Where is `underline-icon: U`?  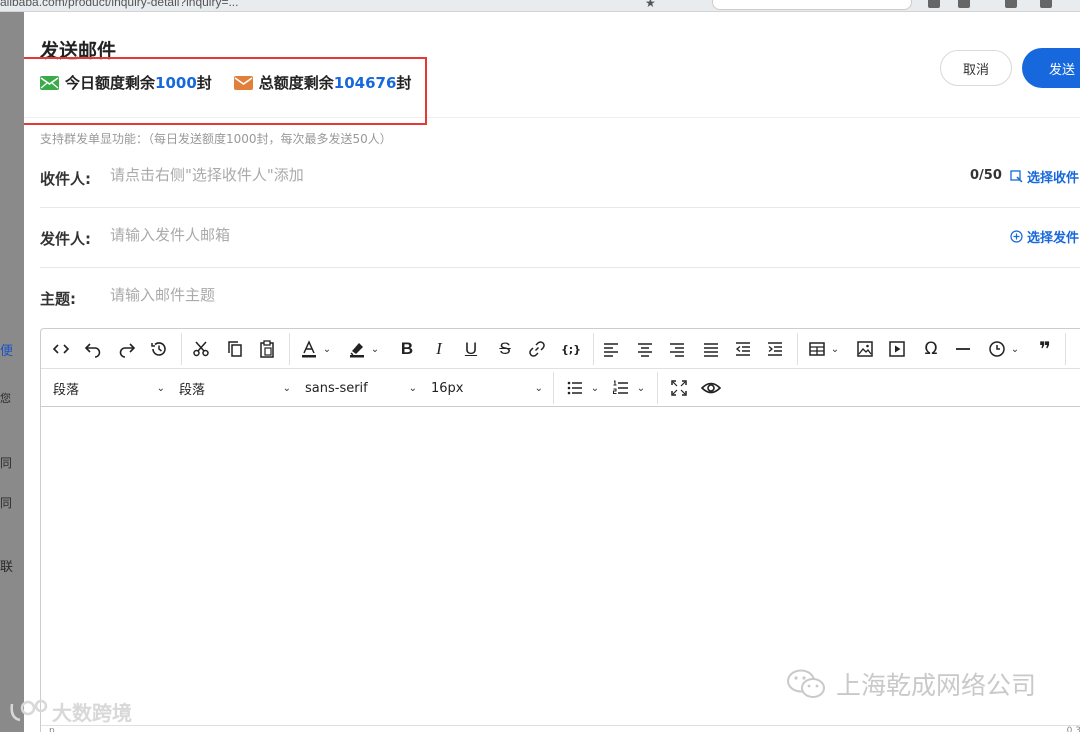
underline-icon: U is located at coordinates (471, 349).